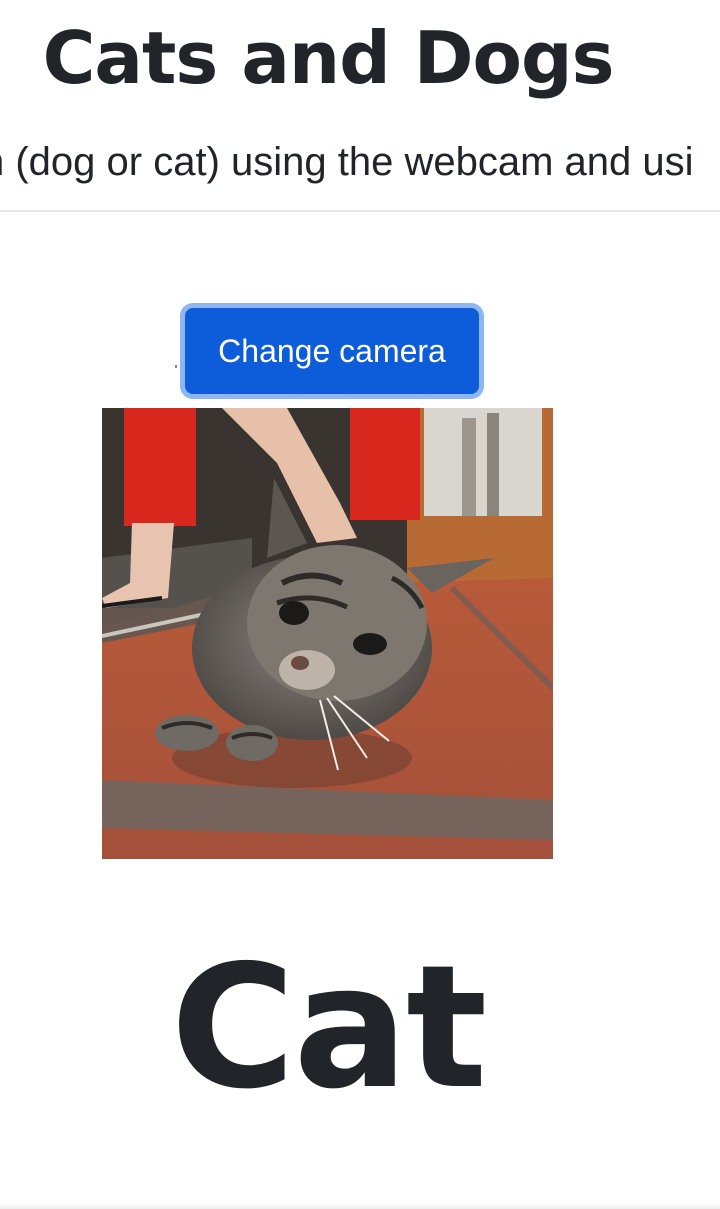 The image size is (720, 1209). What do you see at coordinates (360, 1206) in the screenshot?
I see `bottom-edge` at bounding box center [360, 1206].